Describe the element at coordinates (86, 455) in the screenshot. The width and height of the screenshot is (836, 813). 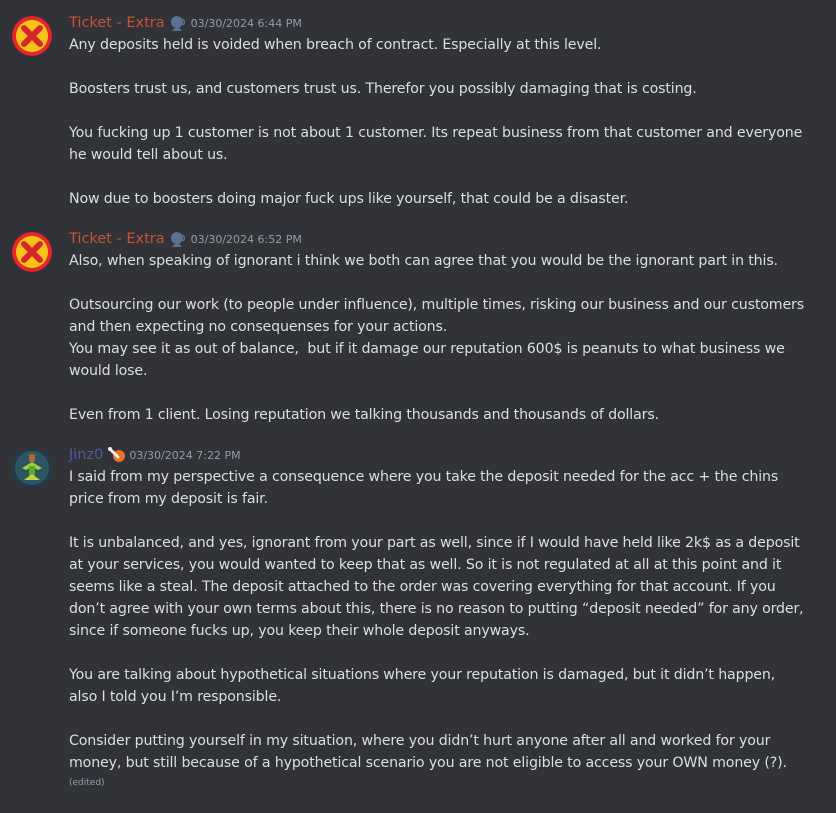
I see `author-name: Jinz0` at that location.